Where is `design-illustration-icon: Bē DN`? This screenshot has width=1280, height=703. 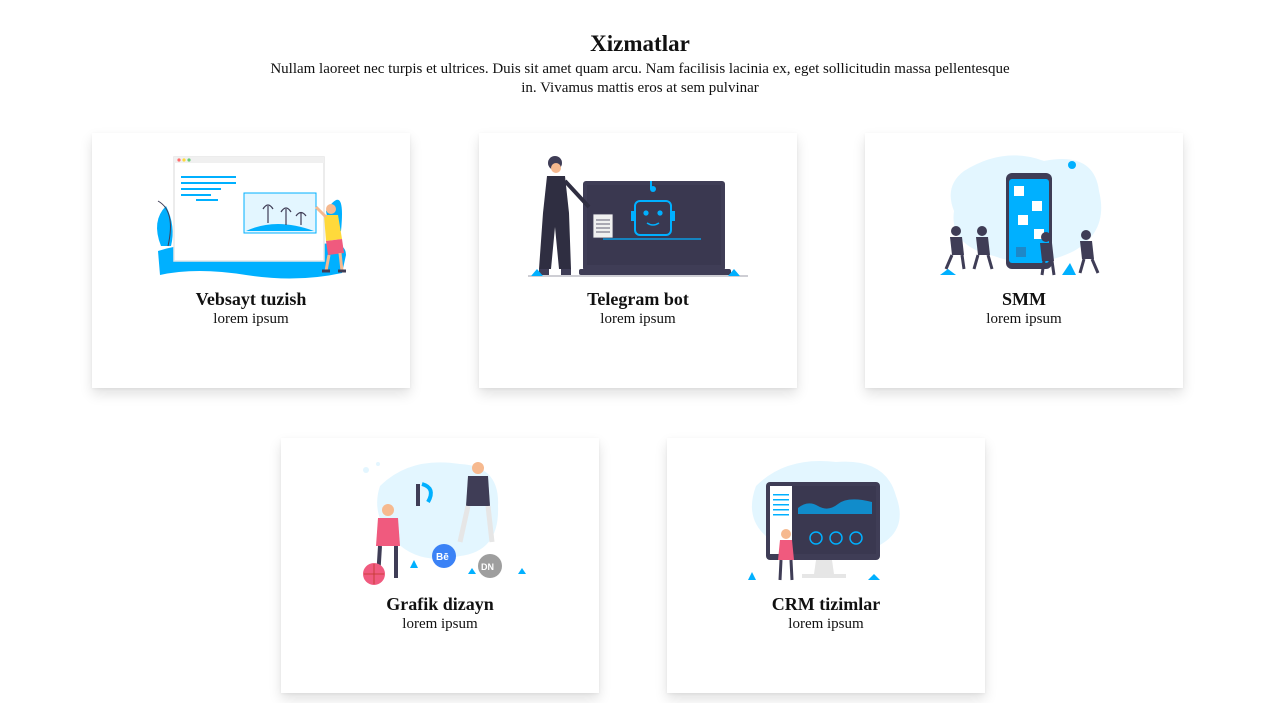
design-illustration-icon: Bē DN is located at coordinates (440, 526).